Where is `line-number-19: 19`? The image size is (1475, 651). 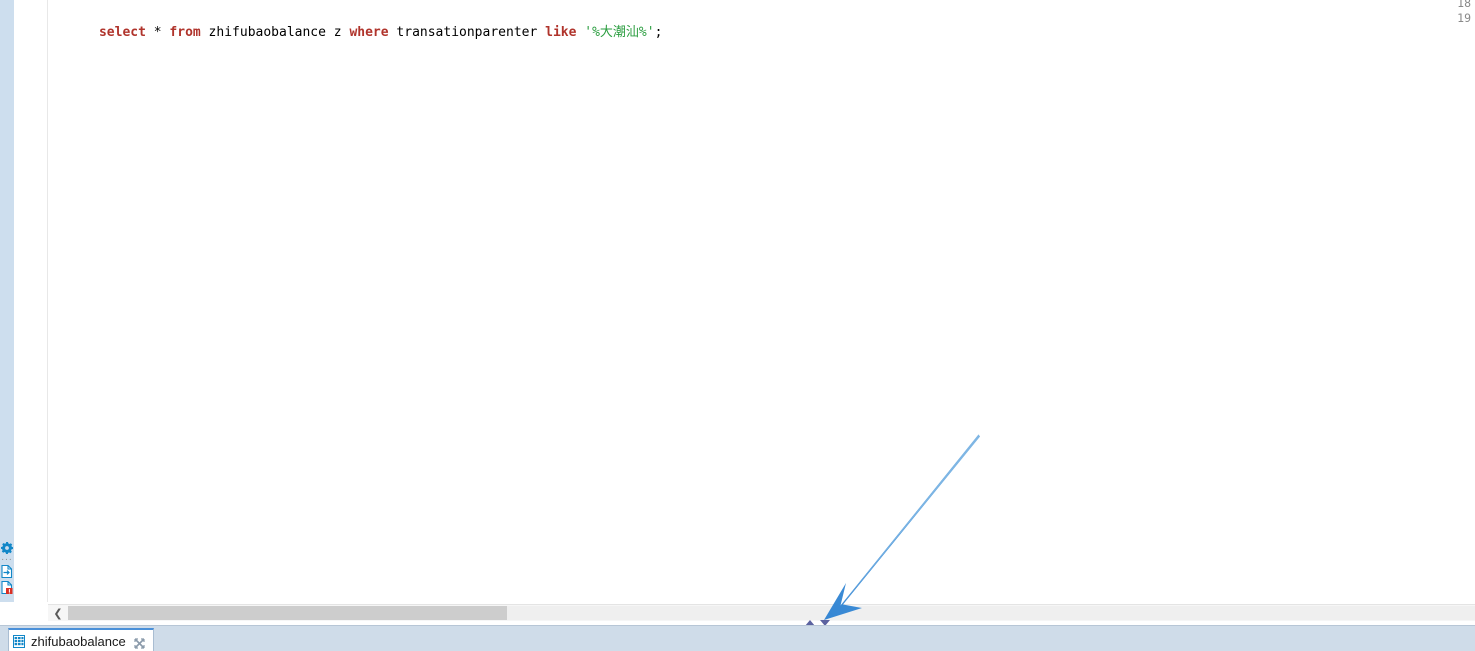
line-number-19: 19 is located at coordinates (1464, 18).